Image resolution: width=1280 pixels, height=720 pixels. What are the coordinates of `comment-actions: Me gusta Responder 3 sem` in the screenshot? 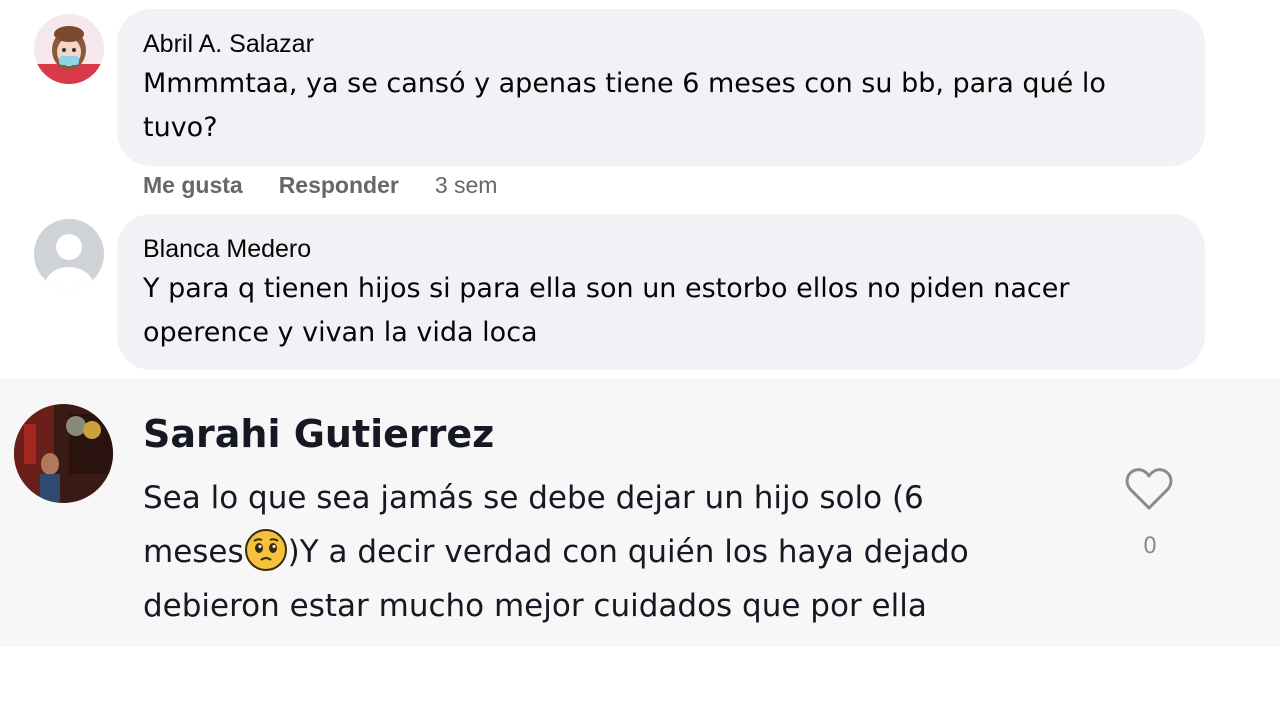 It's located at (320, 185).